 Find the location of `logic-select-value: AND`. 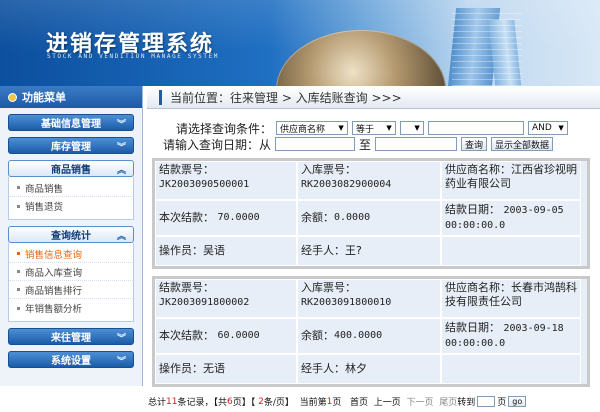

logic-select-value: AND is located at coordinates (542, 128).